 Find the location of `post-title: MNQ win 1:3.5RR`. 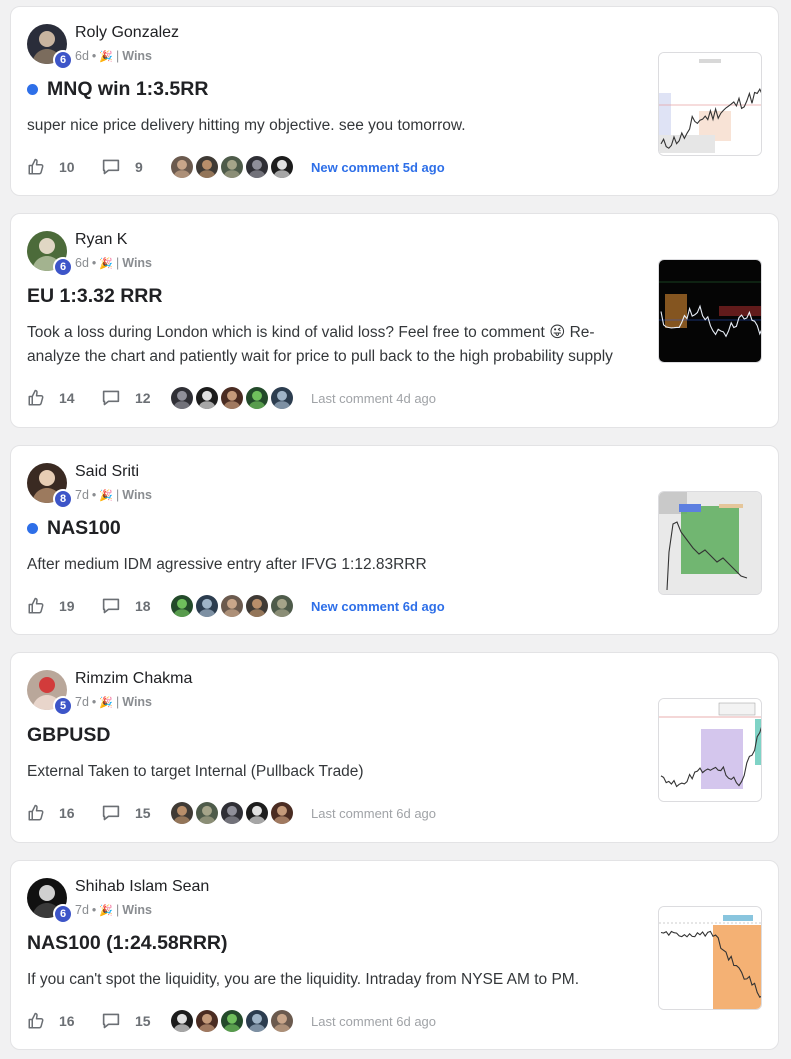

post-title: MNQ win 1:3.5RR is located at coordinates (117, 89).